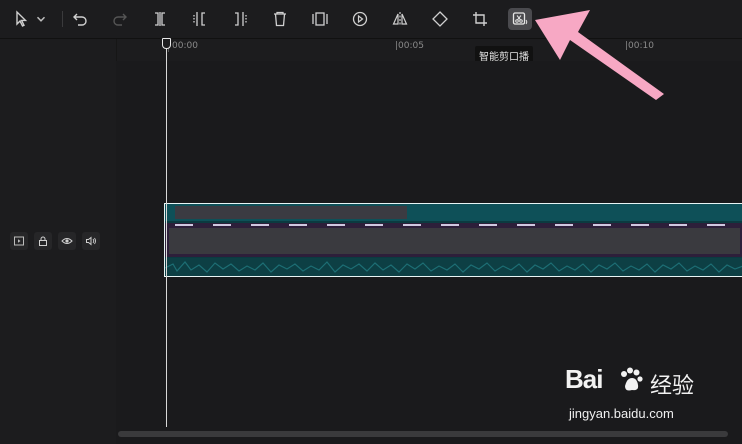 The image size is (742, 444). Describe the element at coordinates (67, 241) in the screenshot. I see `eye-icon` at that location.